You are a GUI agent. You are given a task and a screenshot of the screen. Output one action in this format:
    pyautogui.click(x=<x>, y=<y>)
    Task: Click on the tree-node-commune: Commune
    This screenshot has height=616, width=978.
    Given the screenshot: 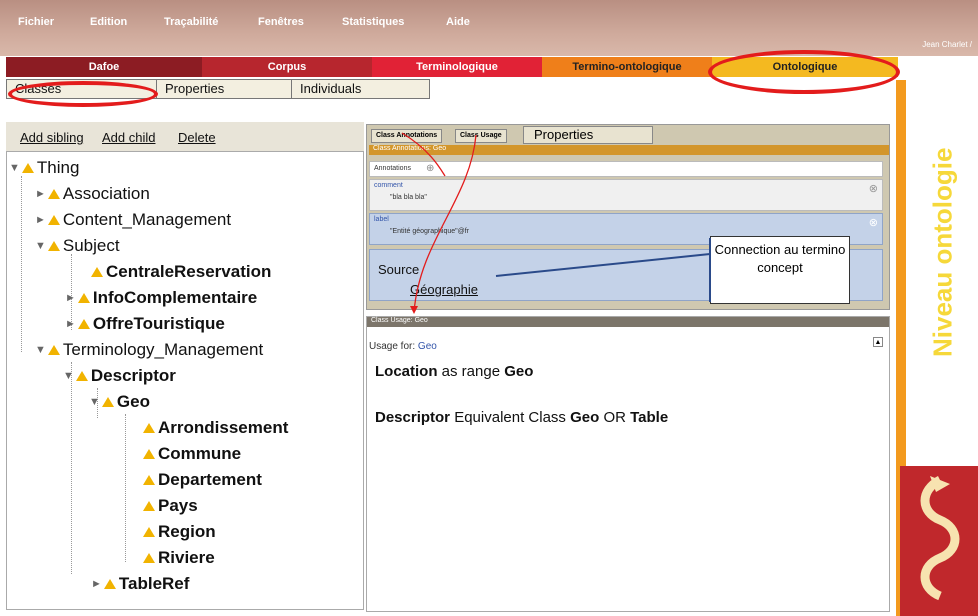 What is the action you would take?
    pyautogui.click(x=192, y=454)
    